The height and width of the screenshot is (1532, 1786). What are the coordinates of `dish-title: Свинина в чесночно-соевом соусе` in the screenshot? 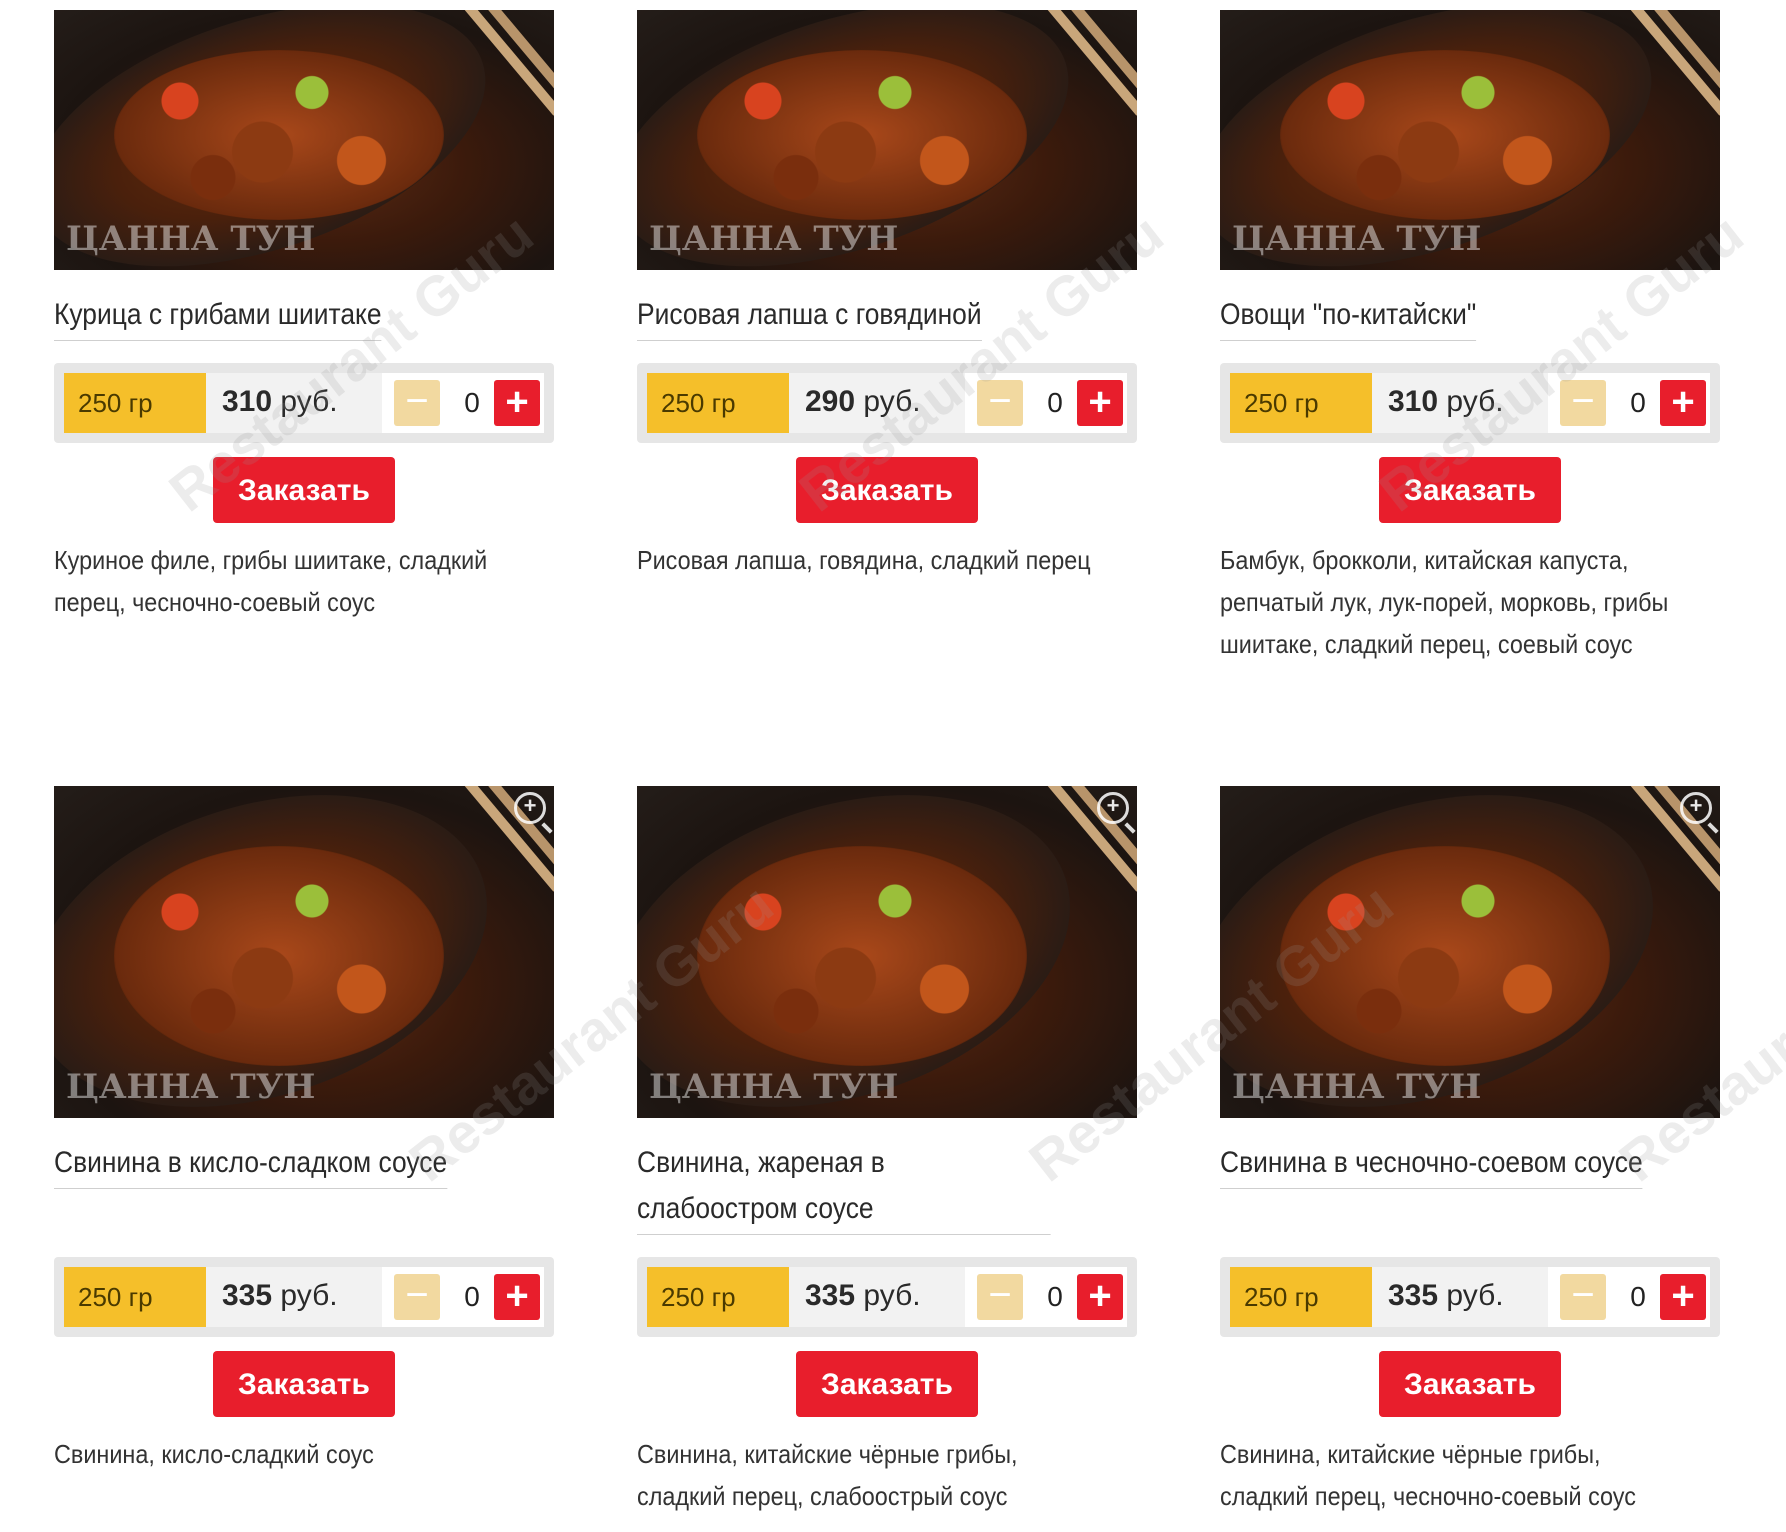 It's located at (1431, 1164).